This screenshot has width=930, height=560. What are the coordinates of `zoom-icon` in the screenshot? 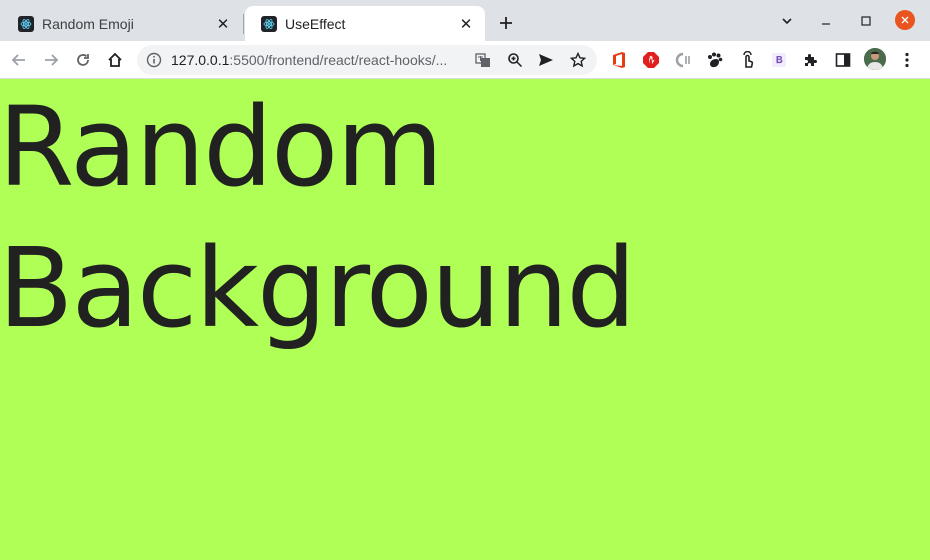 It's located at (515, 60).